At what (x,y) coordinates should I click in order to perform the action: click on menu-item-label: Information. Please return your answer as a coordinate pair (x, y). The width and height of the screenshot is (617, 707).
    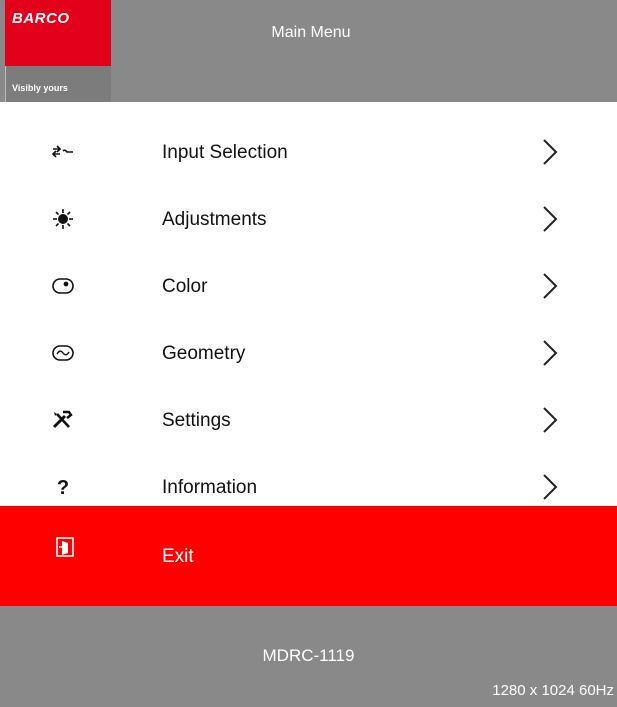
    Looking at the image, I should click on (210, 487).